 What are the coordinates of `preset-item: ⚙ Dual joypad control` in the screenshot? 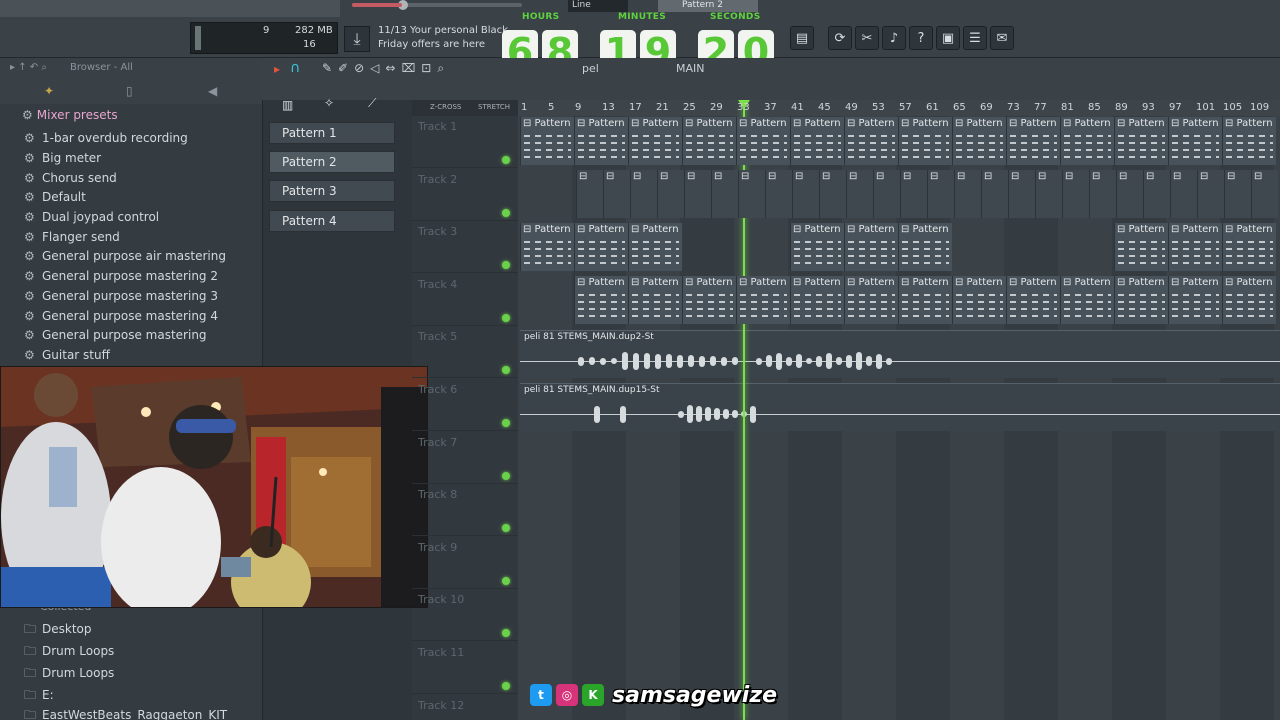 It's located at (91, 217).